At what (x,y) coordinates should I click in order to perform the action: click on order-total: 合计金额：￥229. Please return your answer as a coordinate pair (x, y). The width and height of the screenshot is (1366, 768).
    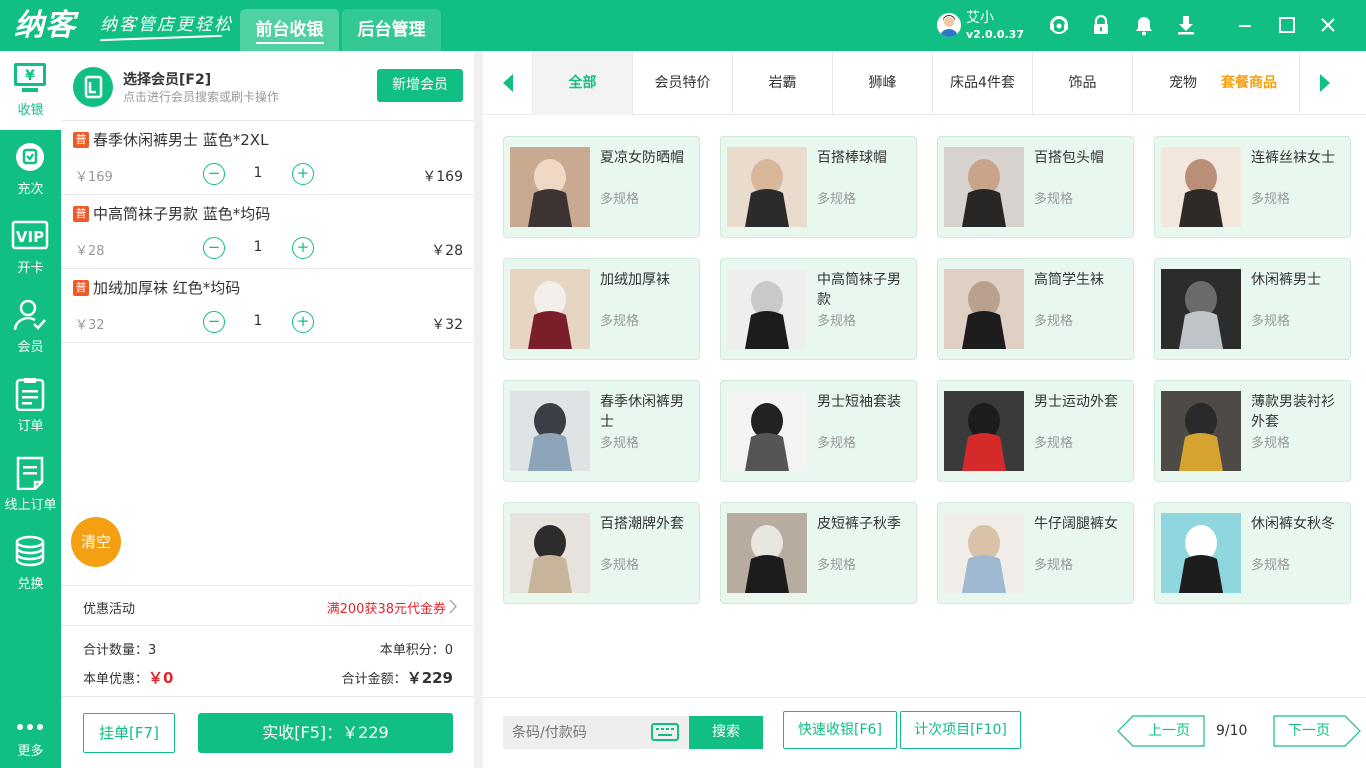
    Looking at the image, I should click on (397, 677).